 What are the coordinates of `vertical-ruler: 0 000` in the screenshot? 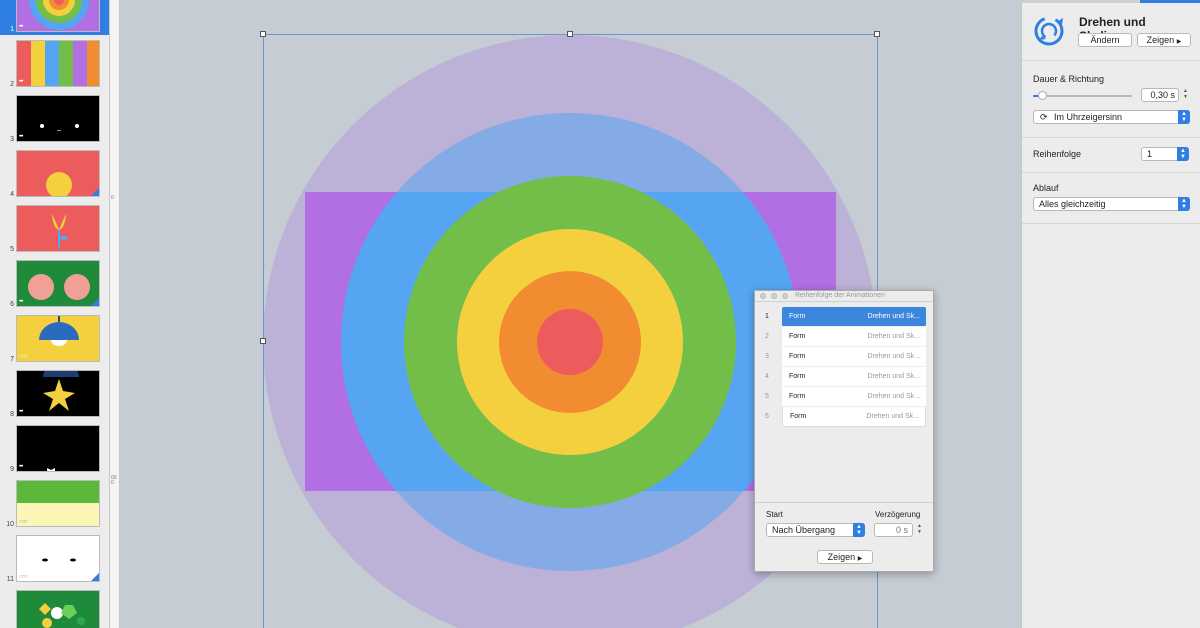 It's located at (115, 314).